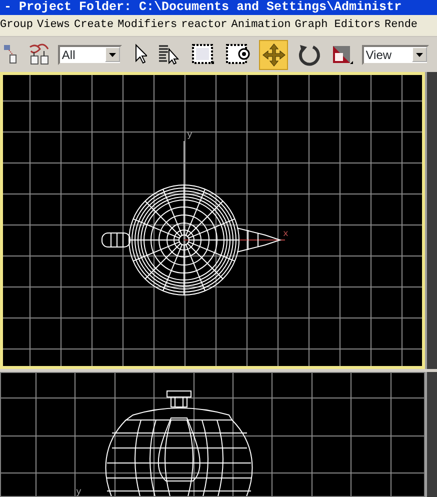 The image size is (437, 497). I want to click on dropdown: View, so click(395, 54).